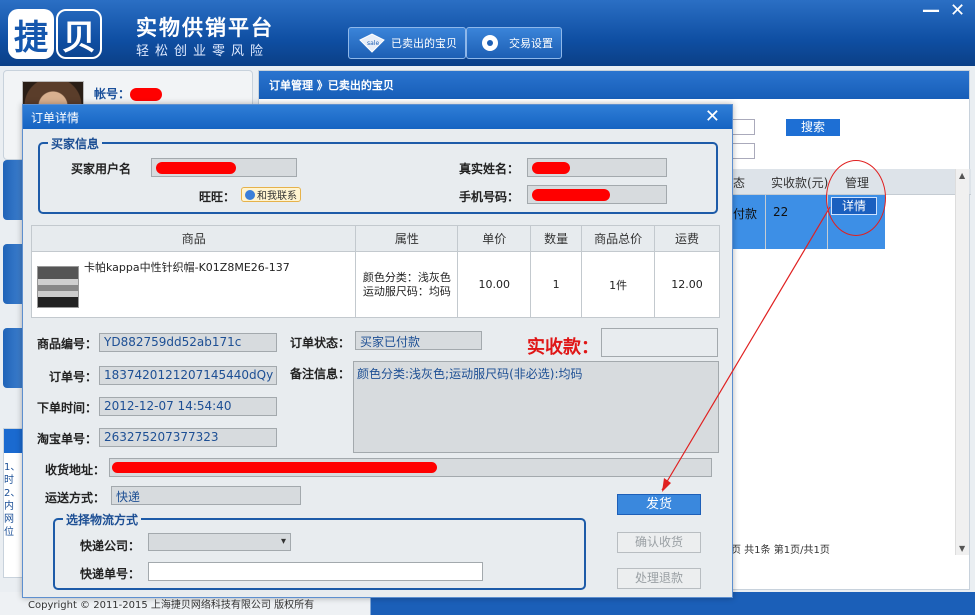  I want to click on app-title: 实物供销平台, so click(205, 28).